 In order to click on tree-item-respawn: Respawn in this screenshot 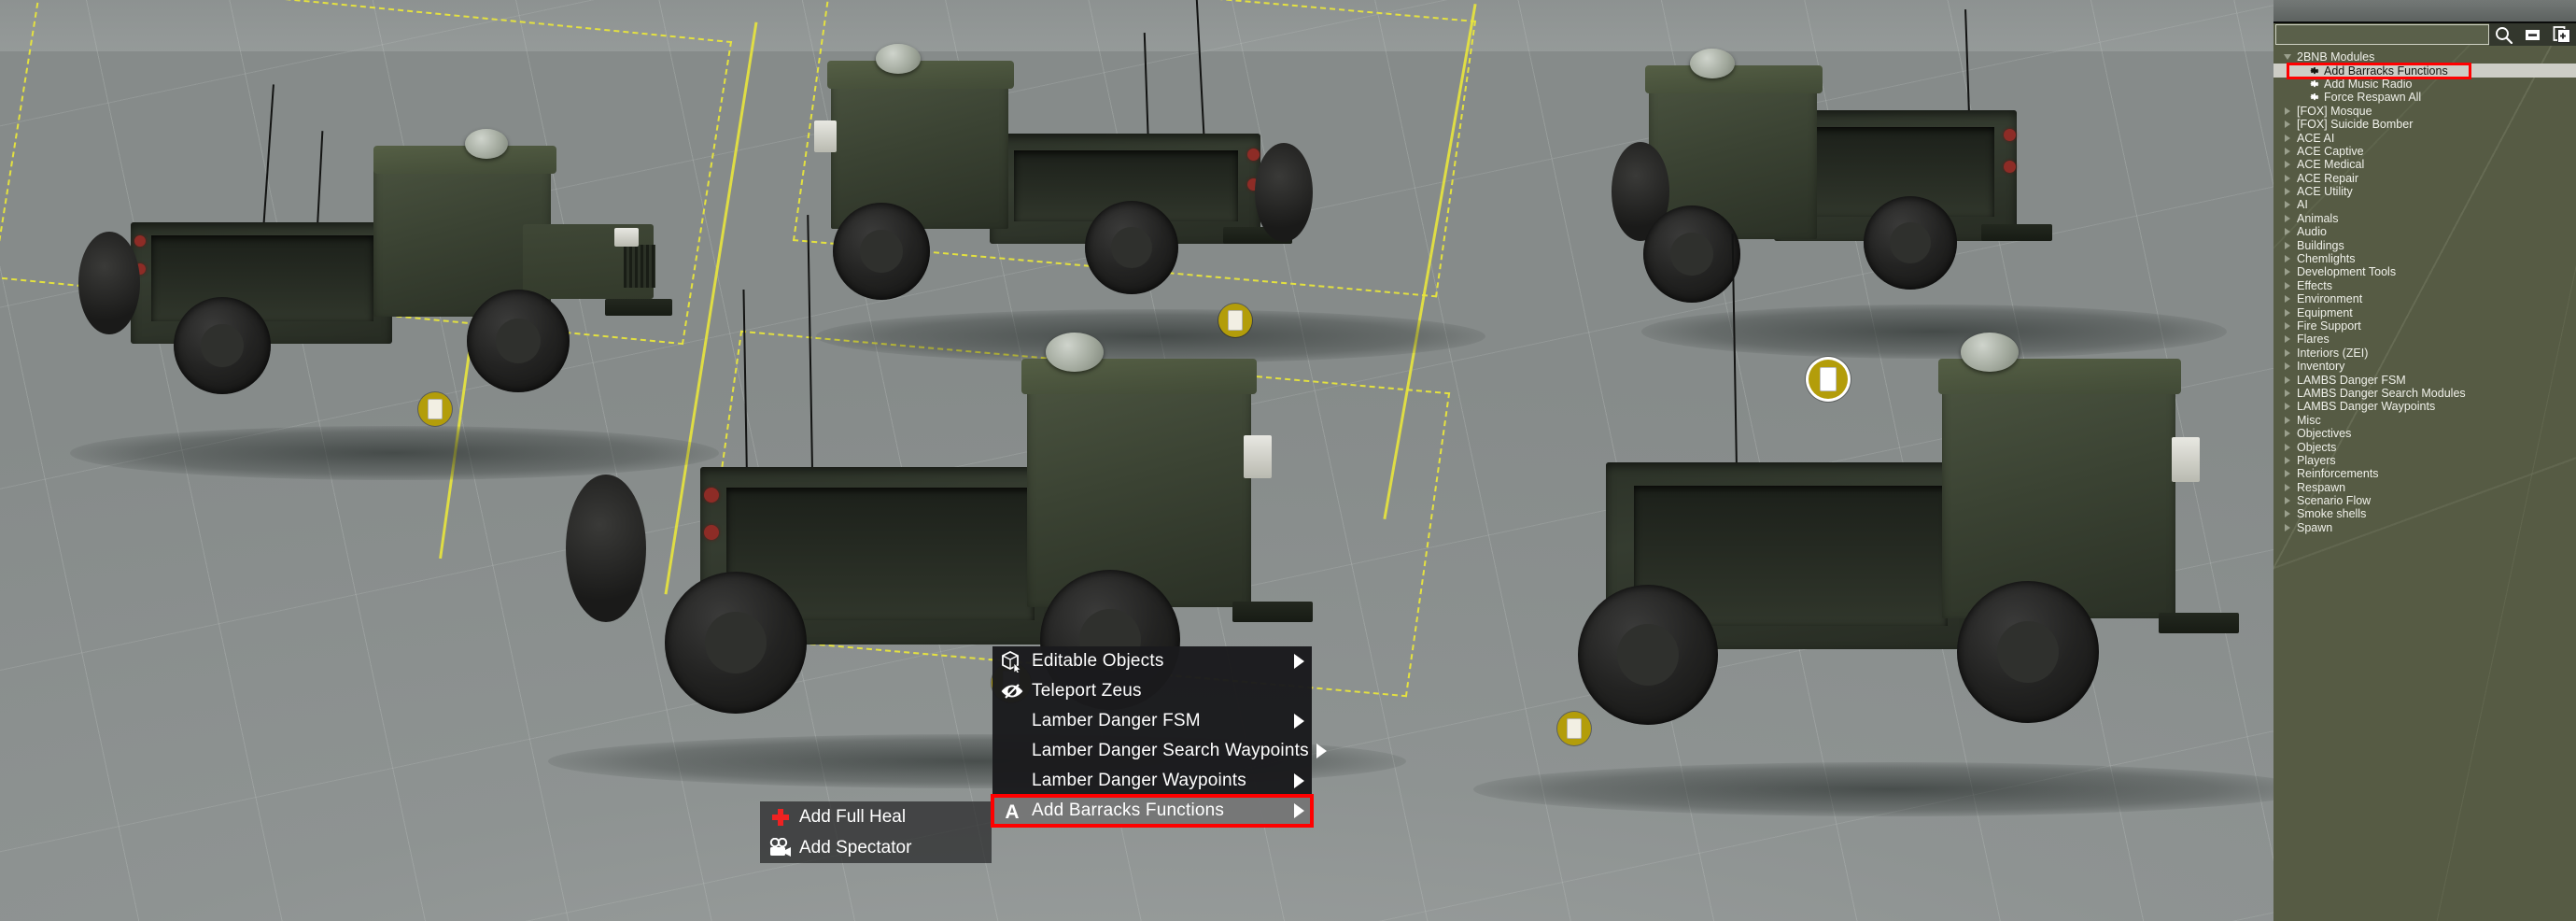, I will do `click(2424, 487)`.